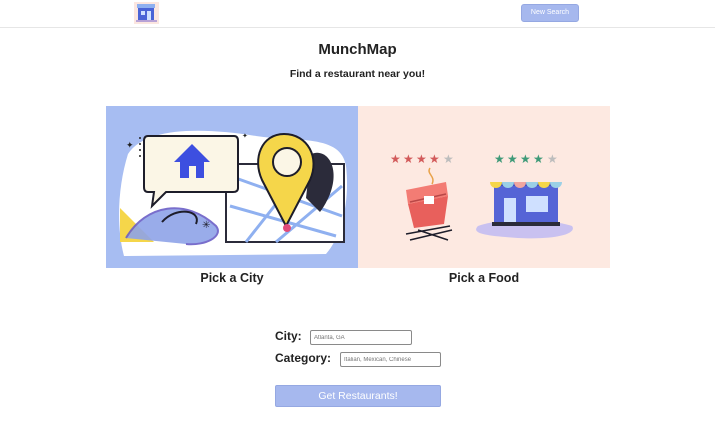 The width and height of the screenshot is (715, 444). What do you see at coordinates (303, 358) in the screenshot?
I see `category-label: Category:` at bounding box center [303, 358].